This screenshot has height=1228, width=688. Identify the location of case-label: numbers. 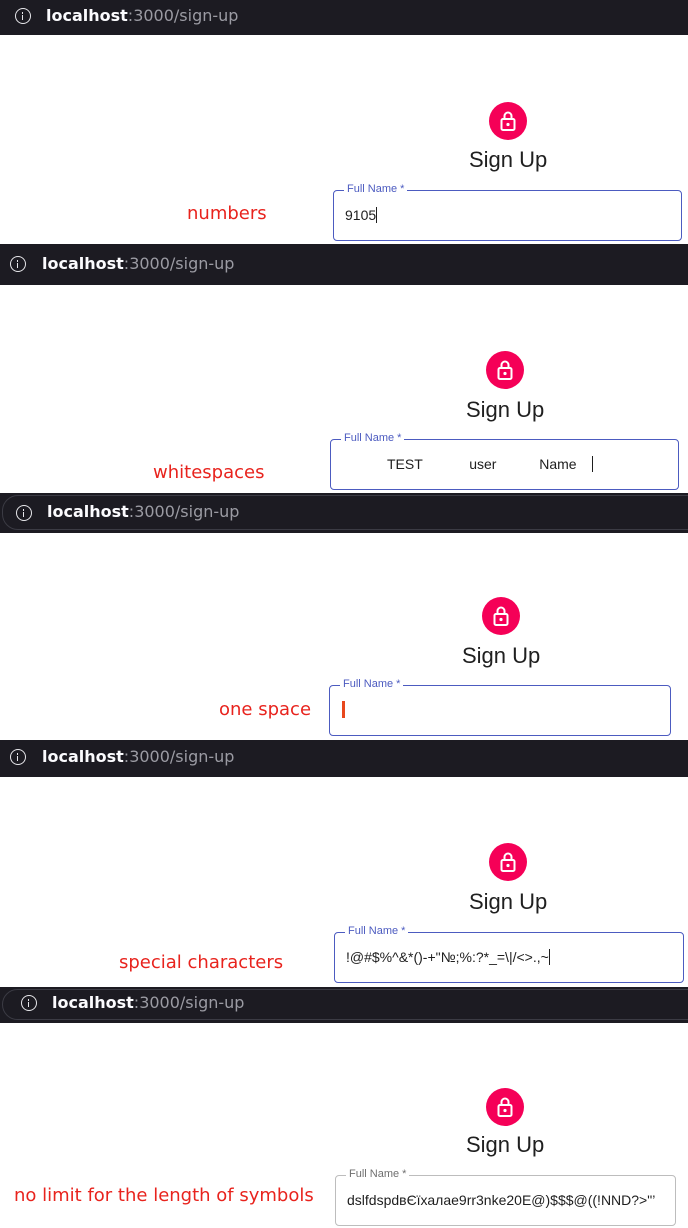
(227, 213).